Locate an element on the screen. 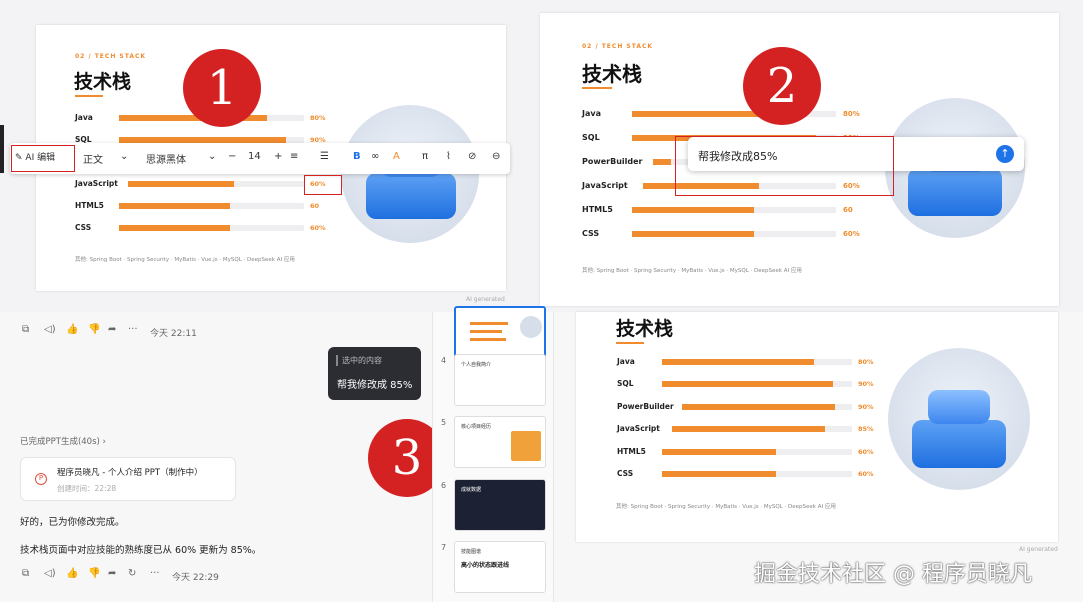 This screenshot has height=602, width=1083. style-chevron-icon: ⌄ is located at coordinates (124, 156).